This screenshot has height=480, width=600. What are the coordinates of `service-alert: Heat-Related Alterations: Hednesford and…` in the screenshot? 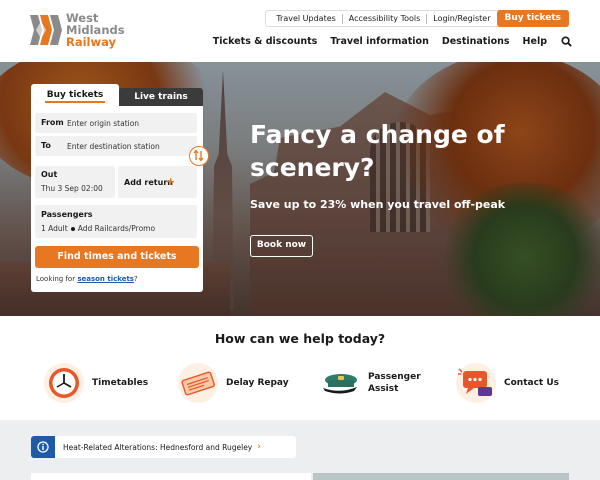 It's located at (163, 447).